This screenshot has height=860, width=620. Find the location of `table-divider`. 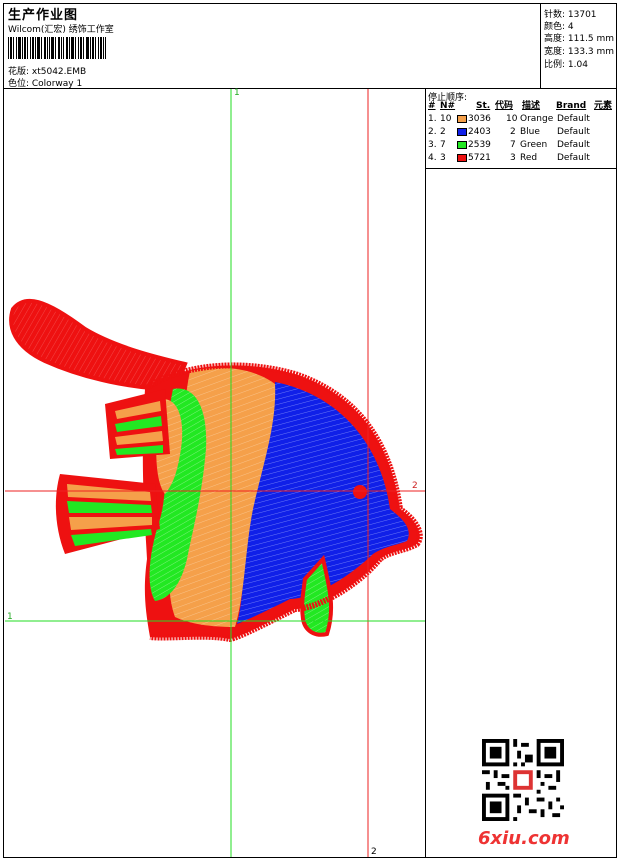

table-divider is located at coordinates (521, 168).